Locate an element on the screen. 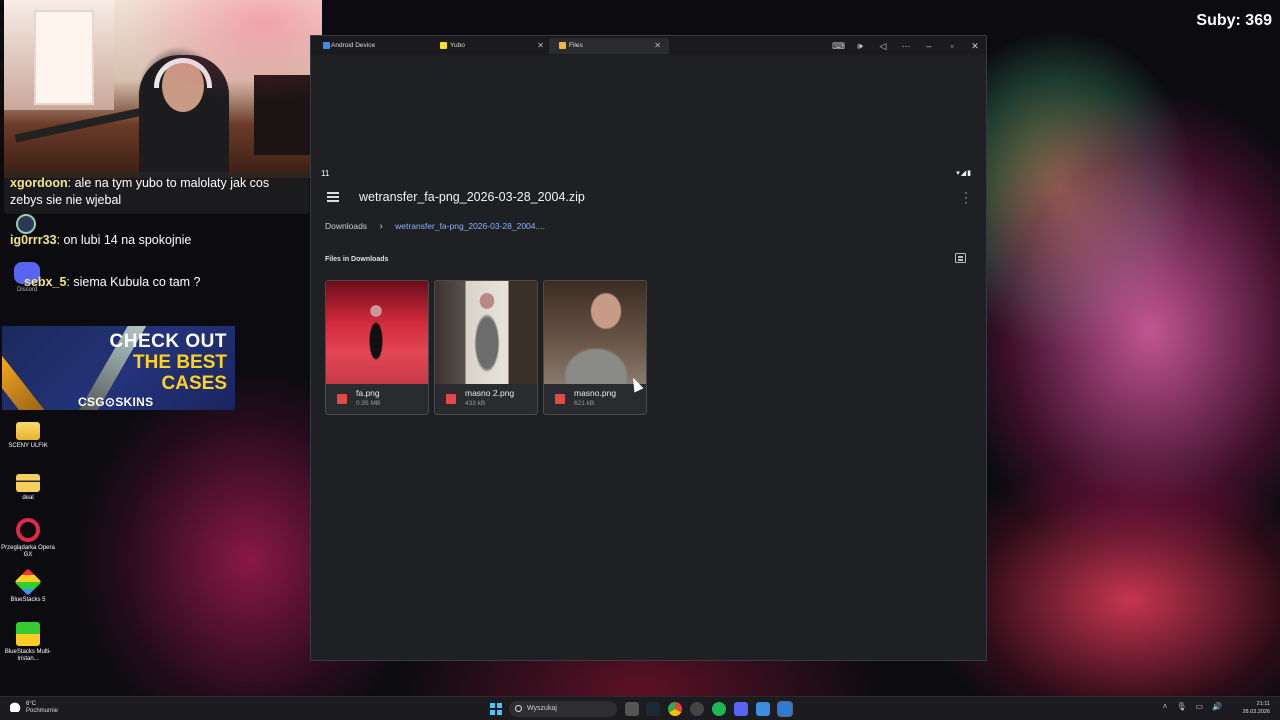  minimize-icon: – is located at coordinates (929, 46).